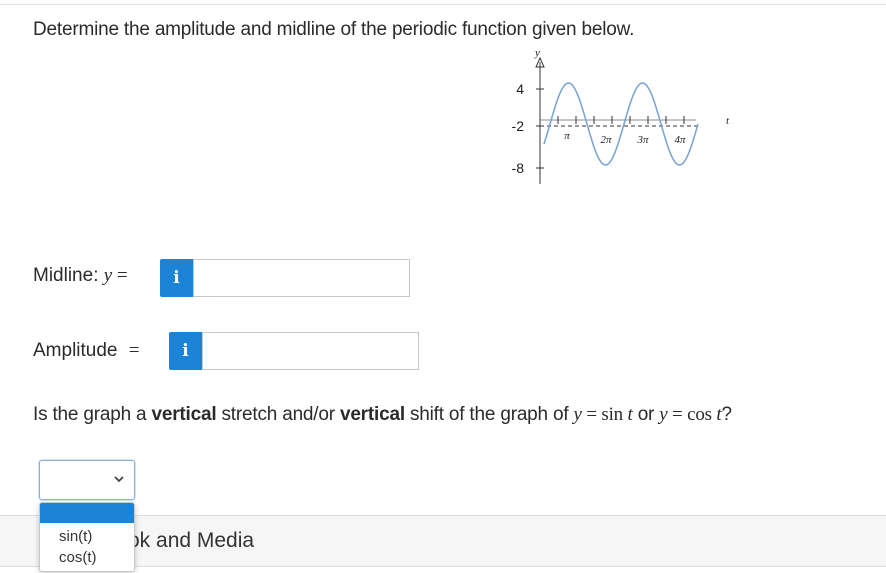 This screenshot has height=573, width=886. I want to click on function-select, so click(87, 480).